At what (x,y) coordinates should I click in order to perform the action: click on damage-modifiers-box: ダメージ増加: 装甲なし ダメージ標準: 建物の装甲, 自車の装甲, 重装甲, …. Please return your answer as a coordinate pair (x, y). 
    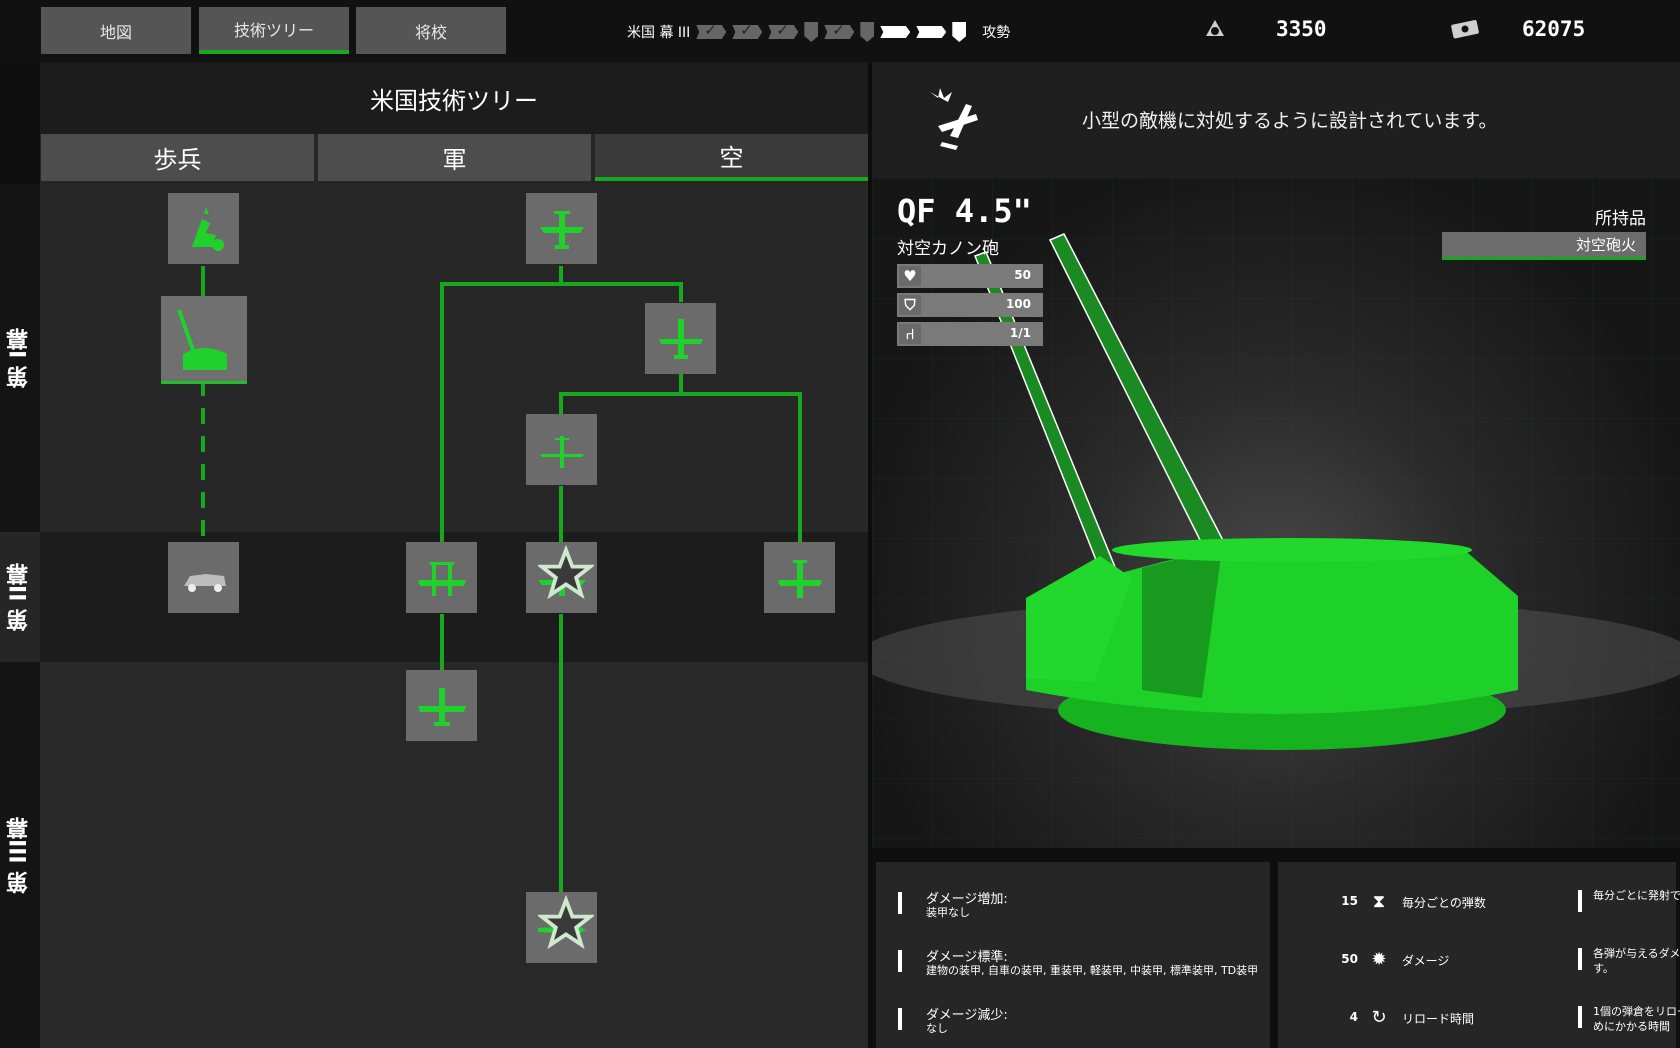
    Looking at the image, I should click on (1073, 955).